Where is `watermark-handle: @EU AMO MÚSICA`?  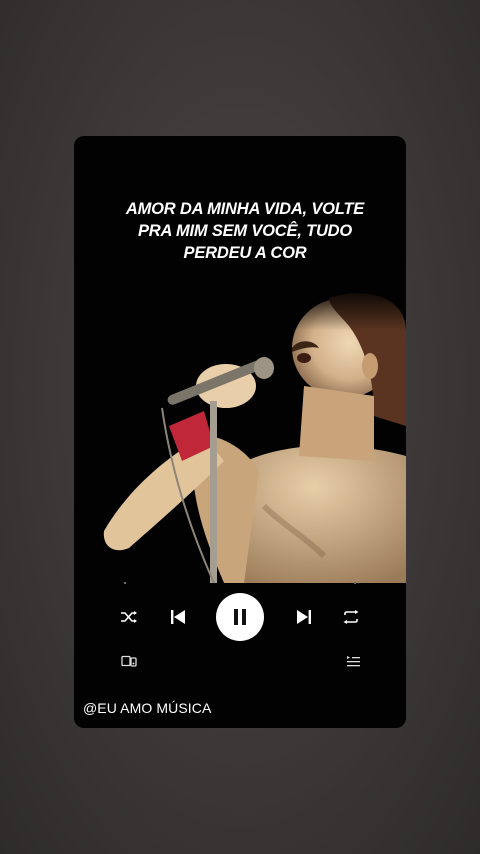 watermark-handle: @EU AMO MÚSICA is located at coordinates (147, 708).